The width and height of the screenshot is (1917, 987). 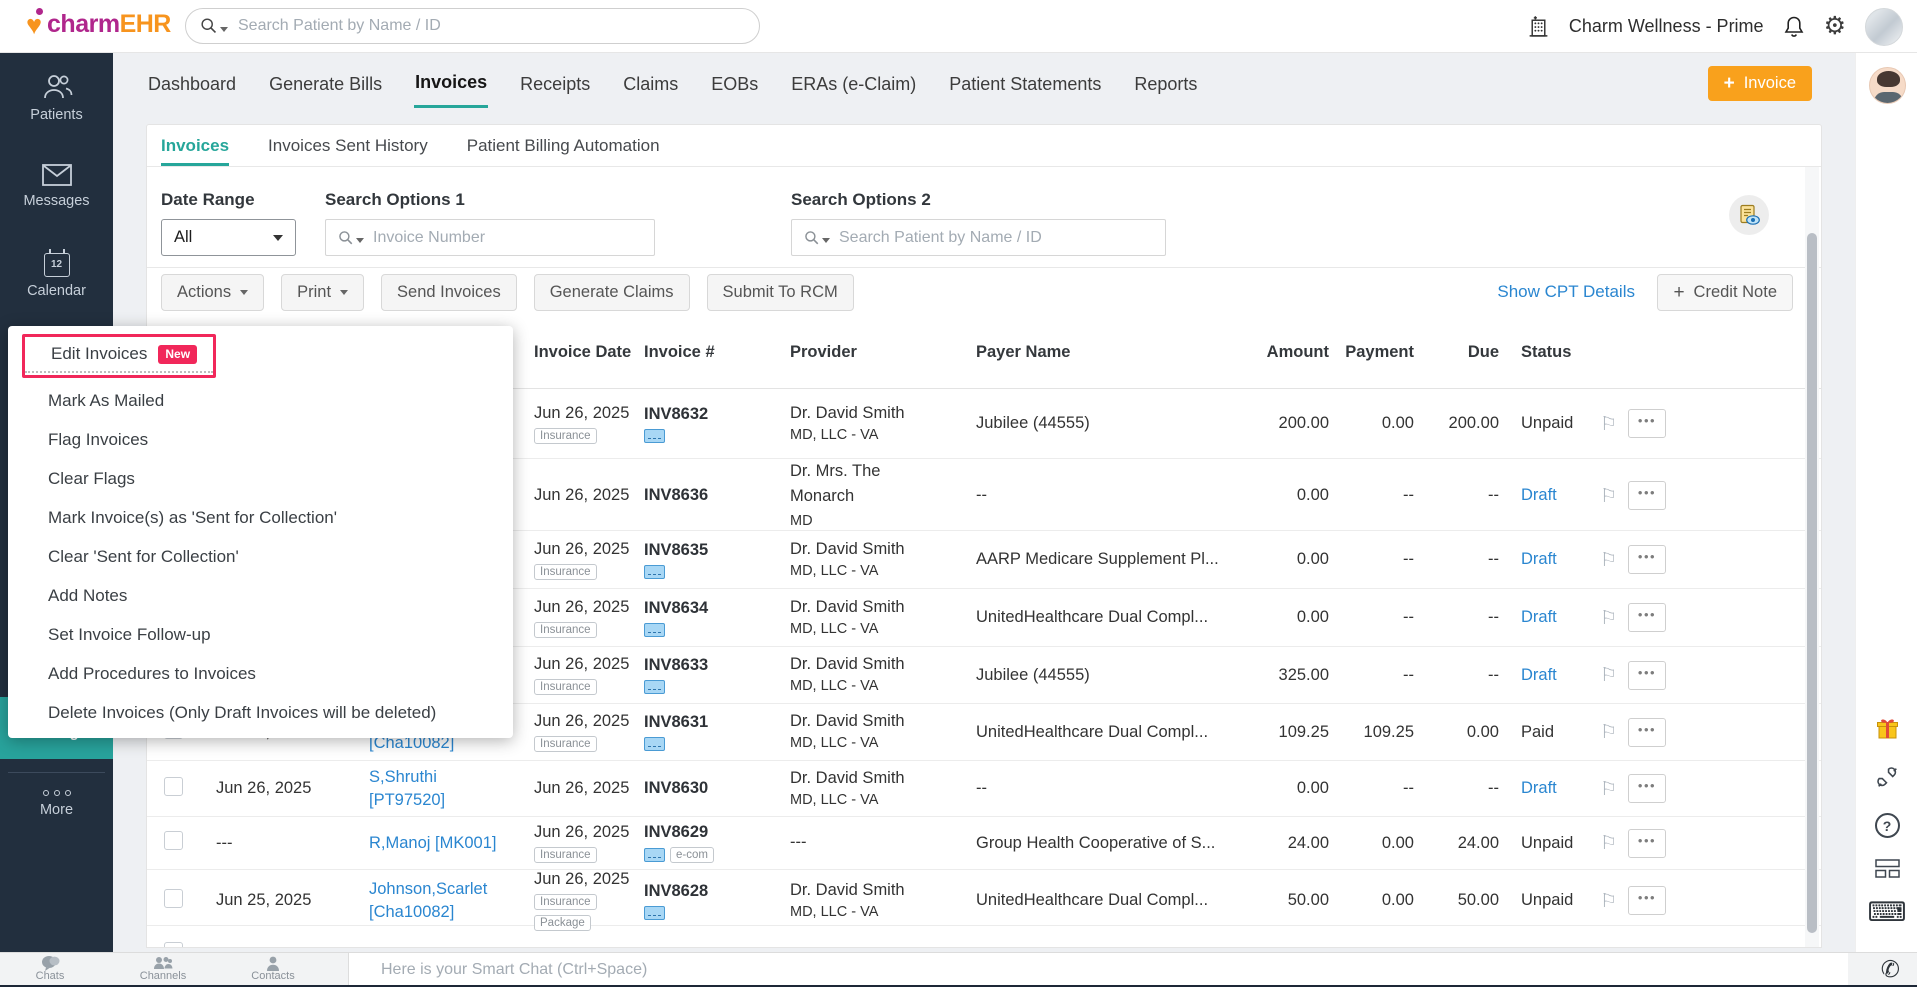 What do you see at coordinates (1041, 970) in the screenshot?
I see `smart-chat-input` at bounding box center [1041, 970].